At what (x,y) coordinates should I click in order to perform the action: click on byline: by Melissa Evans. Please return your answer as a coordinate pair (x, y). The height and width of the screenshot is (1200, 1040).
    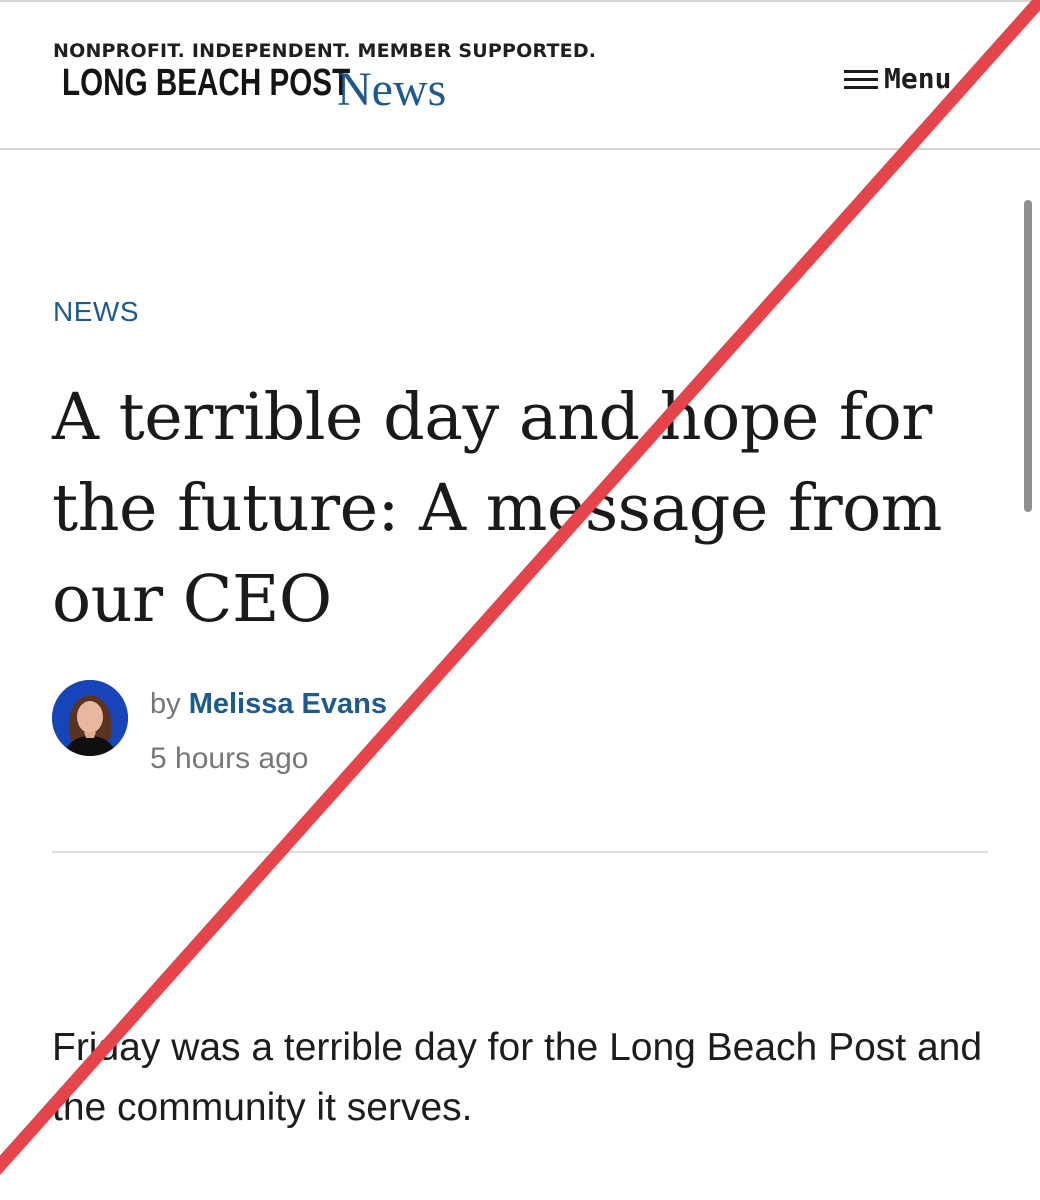
    Looking at the image, I should click on (268, 704).